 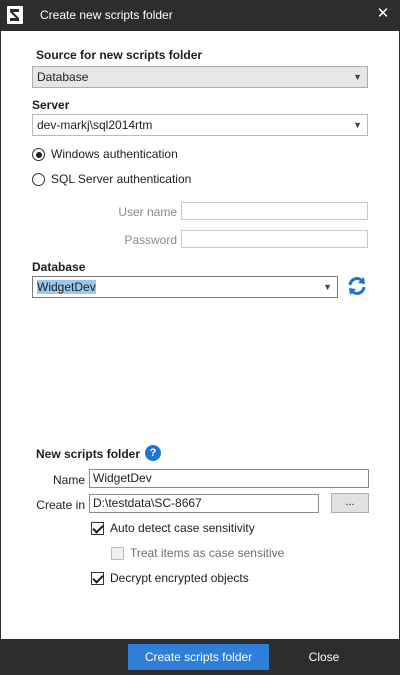 What do you see at coordinates (185, 287) in the screenshot?
I see `database-select: WidgetDev ▼` at bounding box center [185, 287].